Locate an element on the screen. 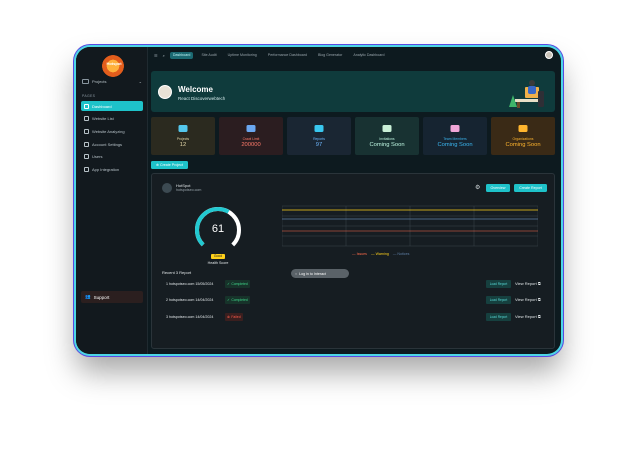 The height and width of the screenshot is (459, 637). stat-card-team-members: Team Members Coming Soon is located at coordinates (455, 136).